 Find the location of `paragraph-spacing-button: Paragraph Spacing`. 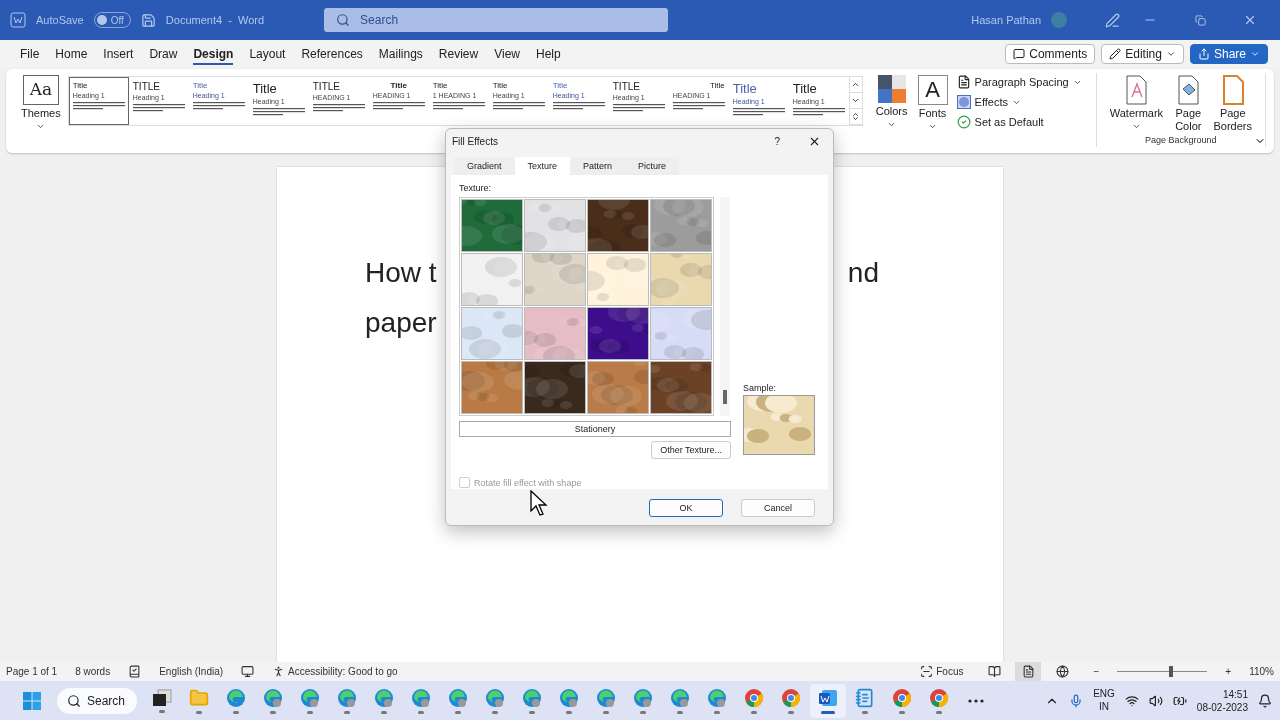

paragraph-spacing-button: Paragraph Spacing is located at coordinates (1019, 82).